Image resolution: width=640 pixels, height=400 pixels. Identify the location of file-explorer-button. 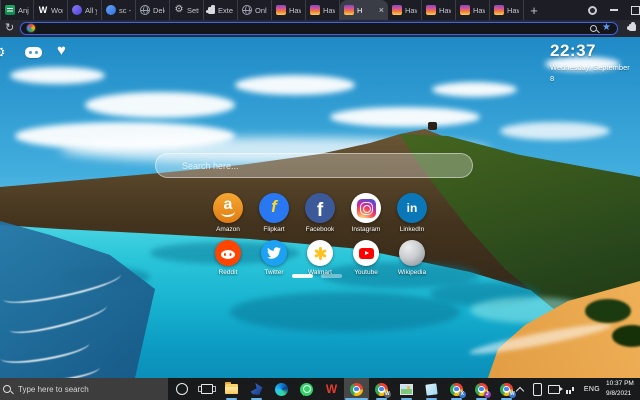
(231, 389).